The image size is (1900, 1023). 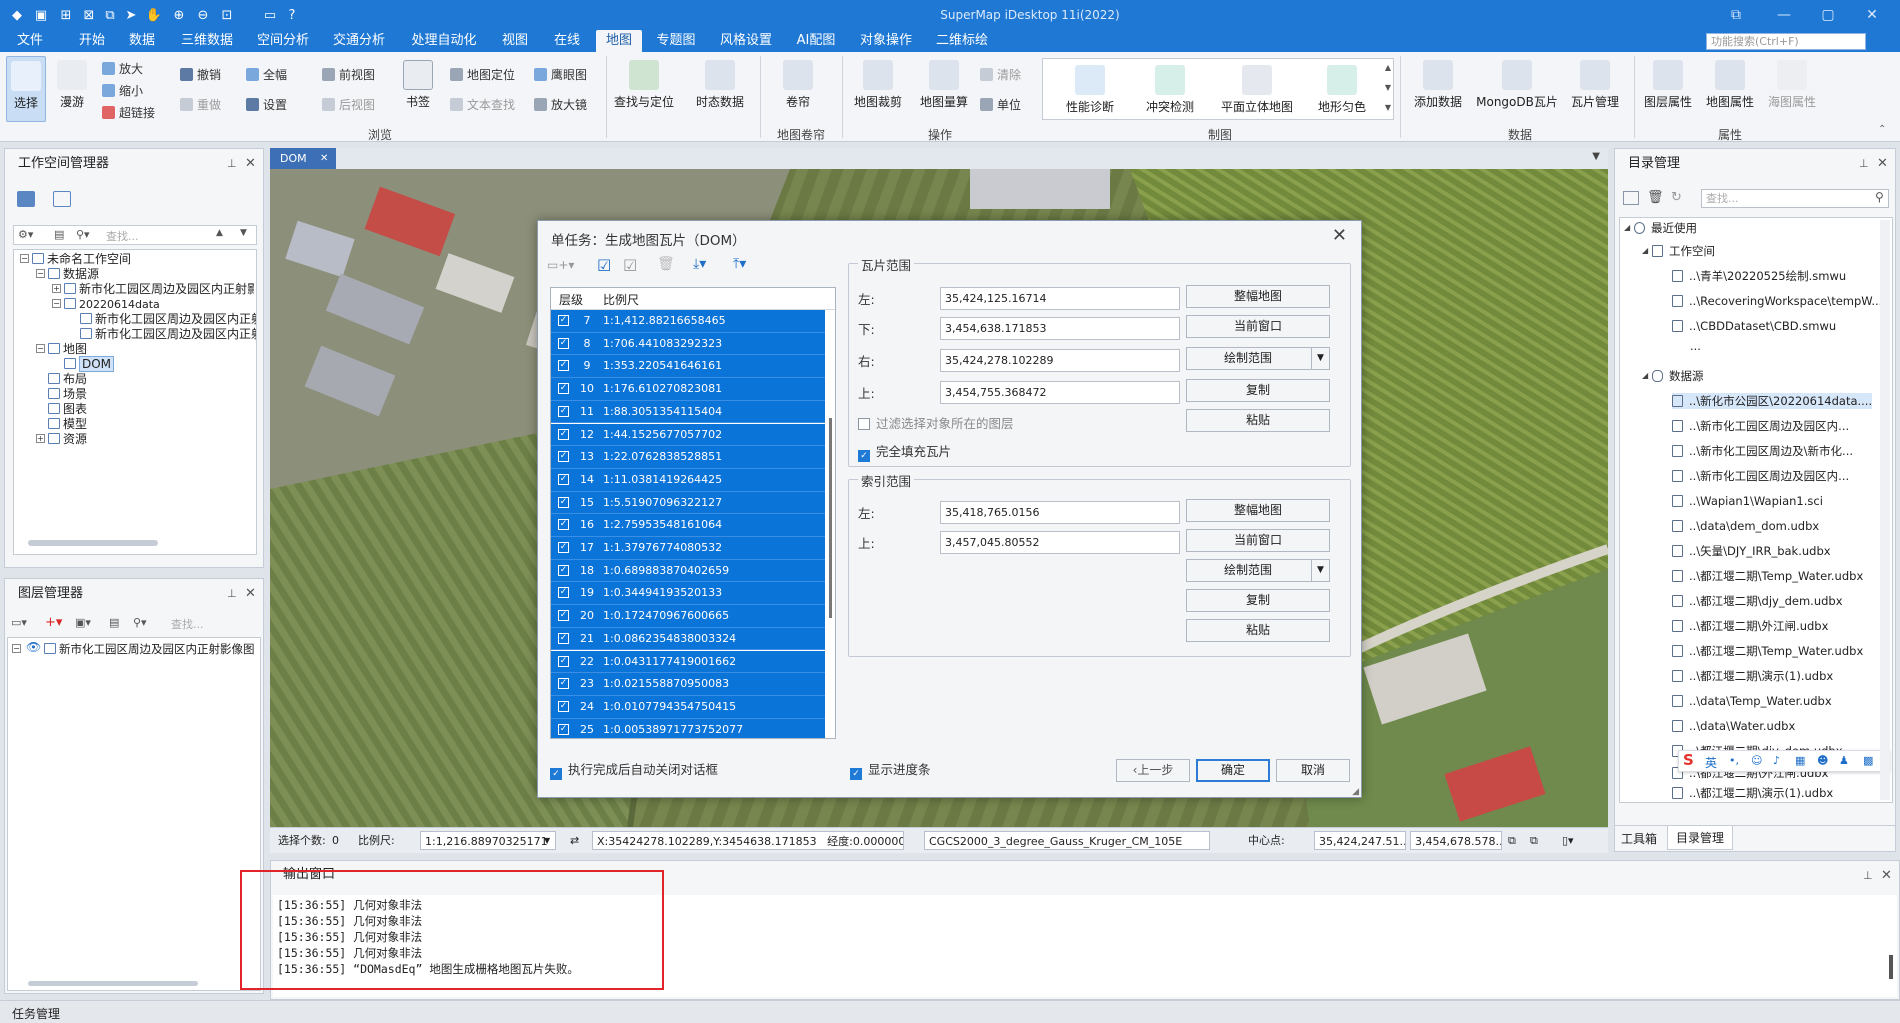 What do you see at coordinates (1000, 74) in the screenshot?
I see `clear-button: 清除` at bounding box center [1000, 74].